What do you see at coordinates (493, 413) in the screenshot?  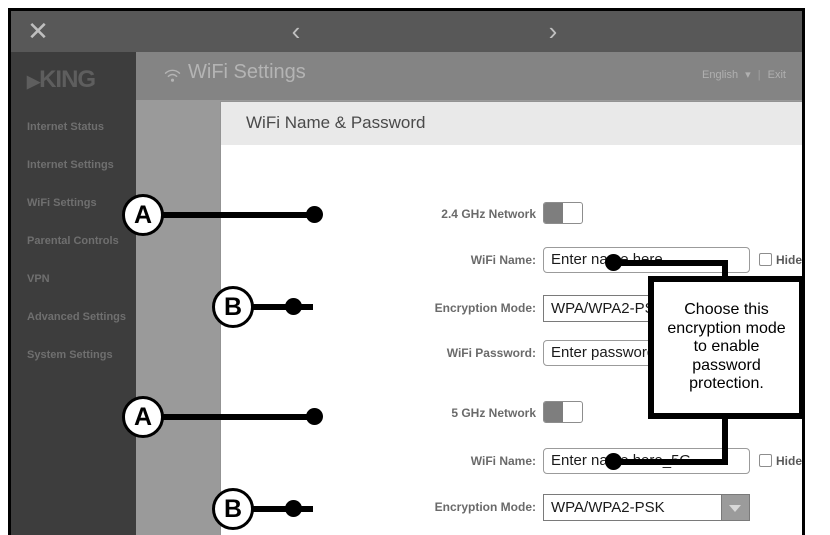 I see `label-5ghz-network: 5 GHz Network` at bounding box center [493, 413].